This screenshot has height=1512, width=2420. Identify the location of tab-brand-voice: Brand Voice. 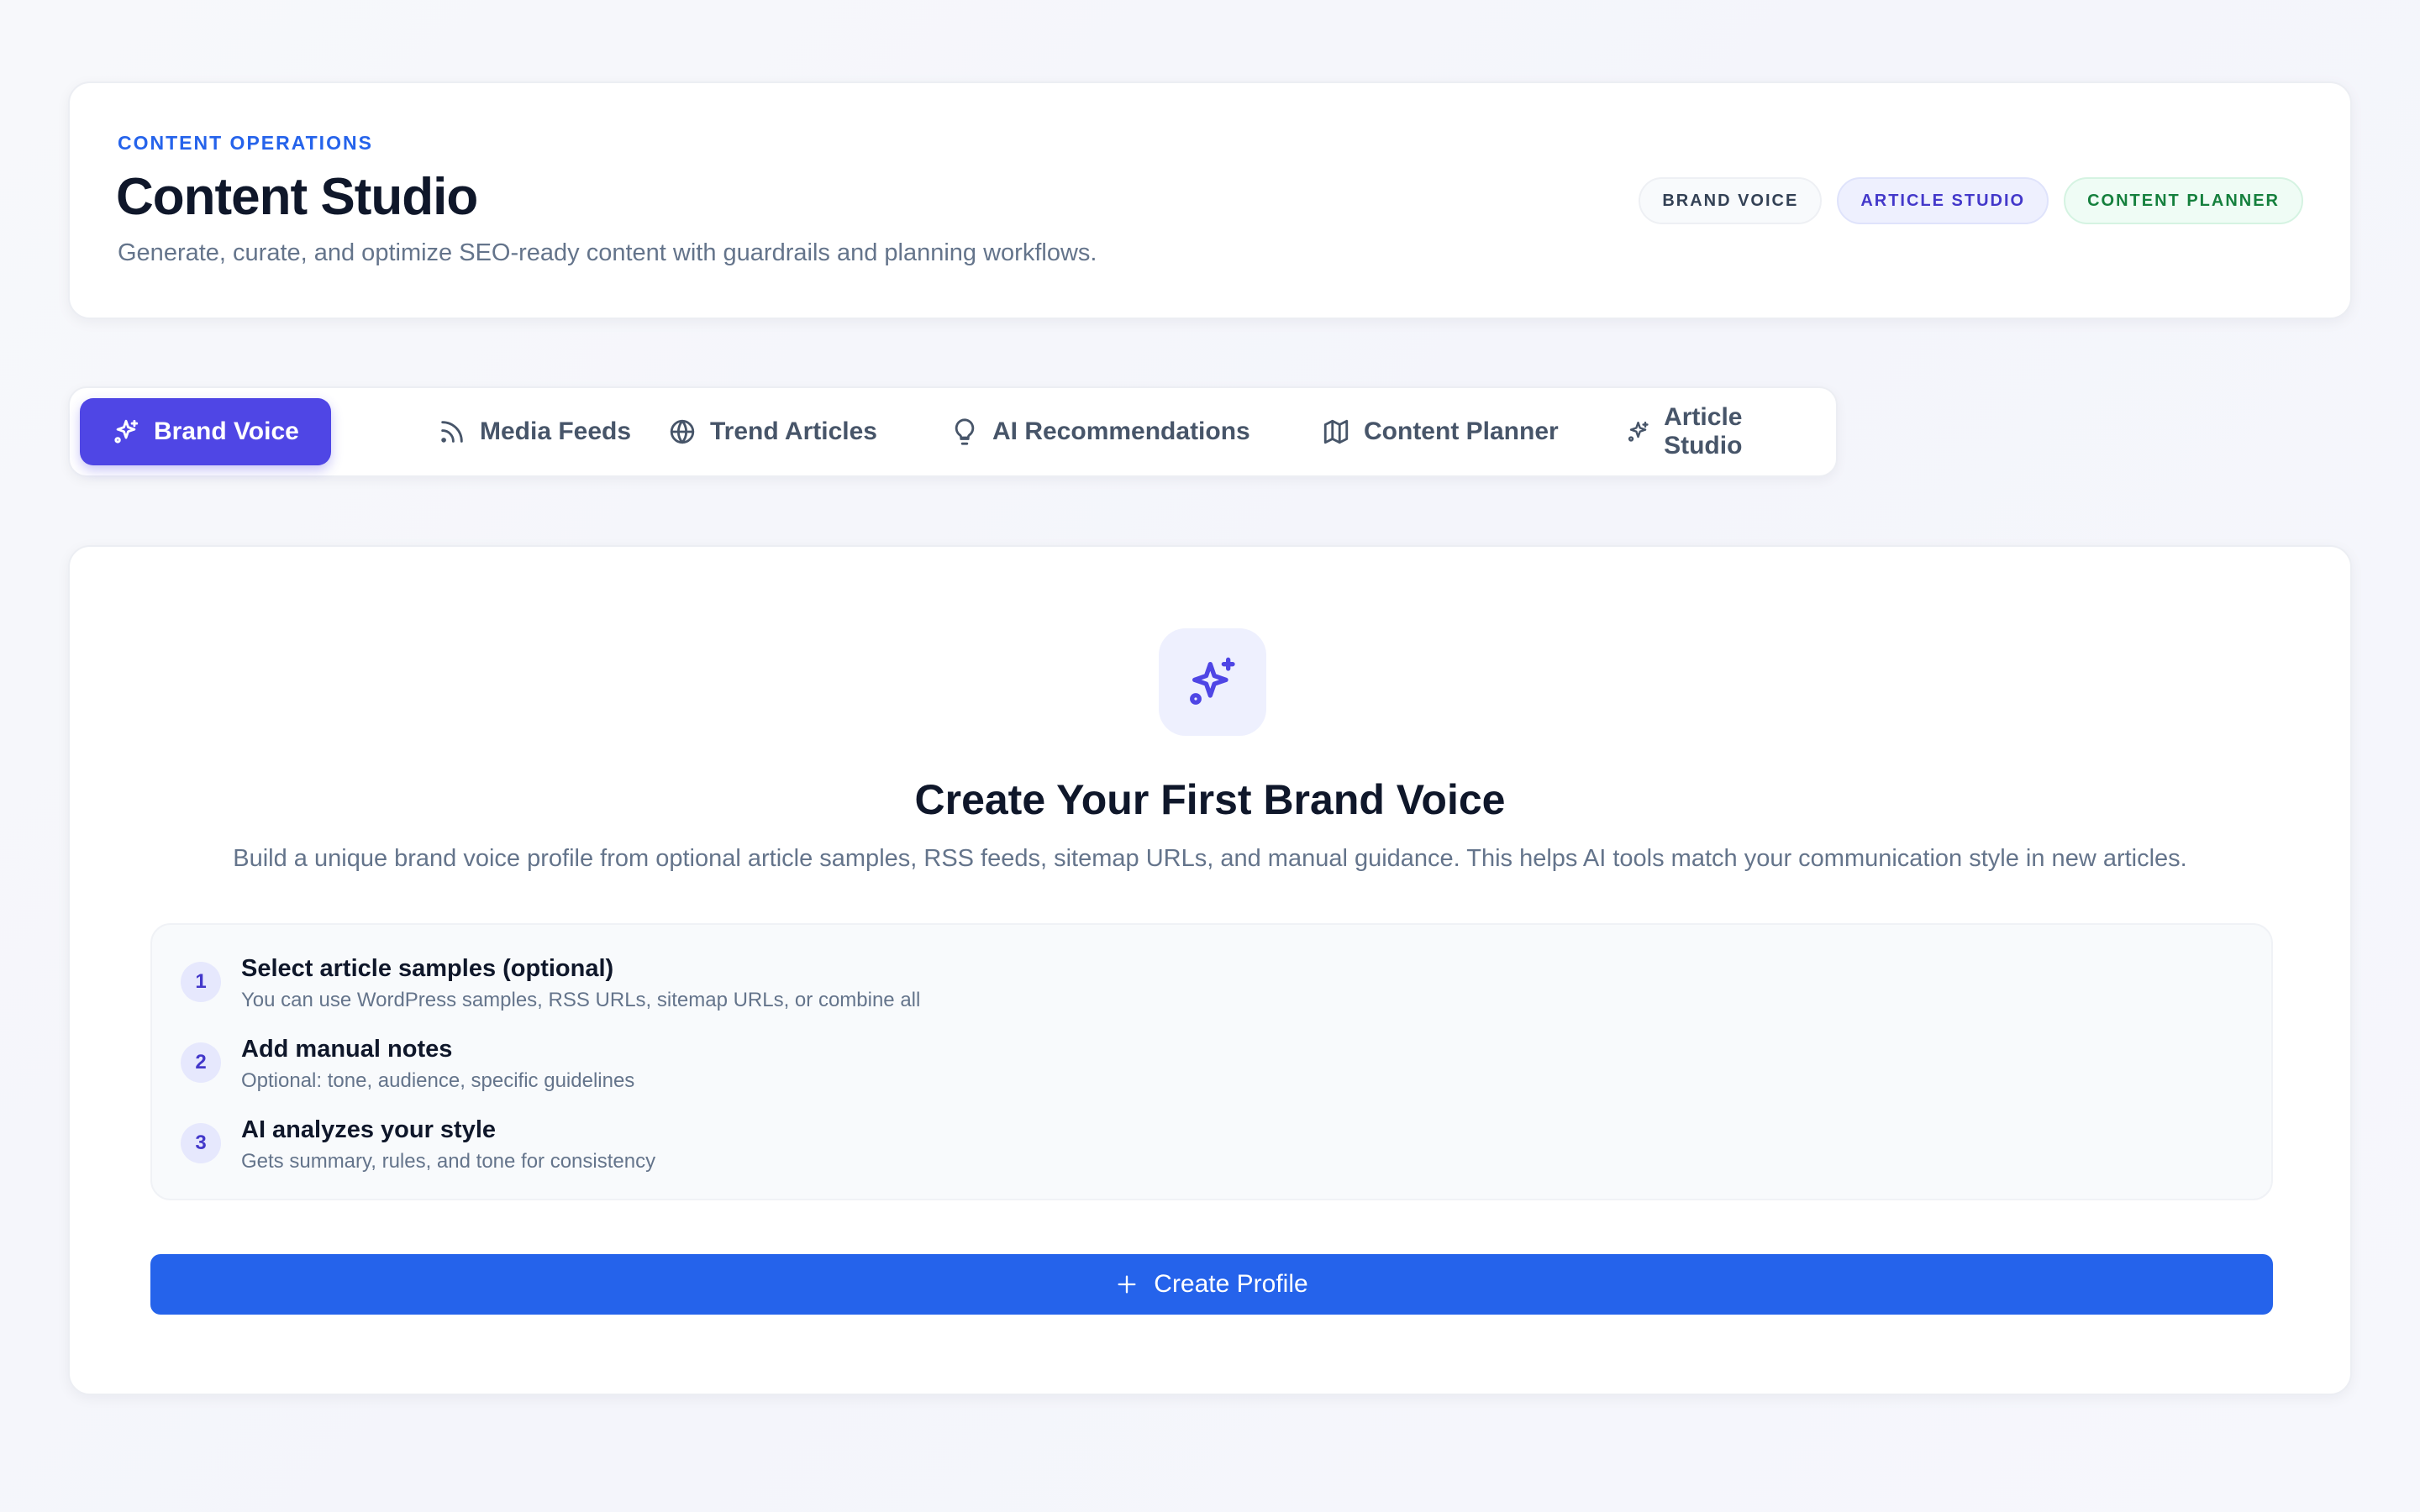
(206, 431).